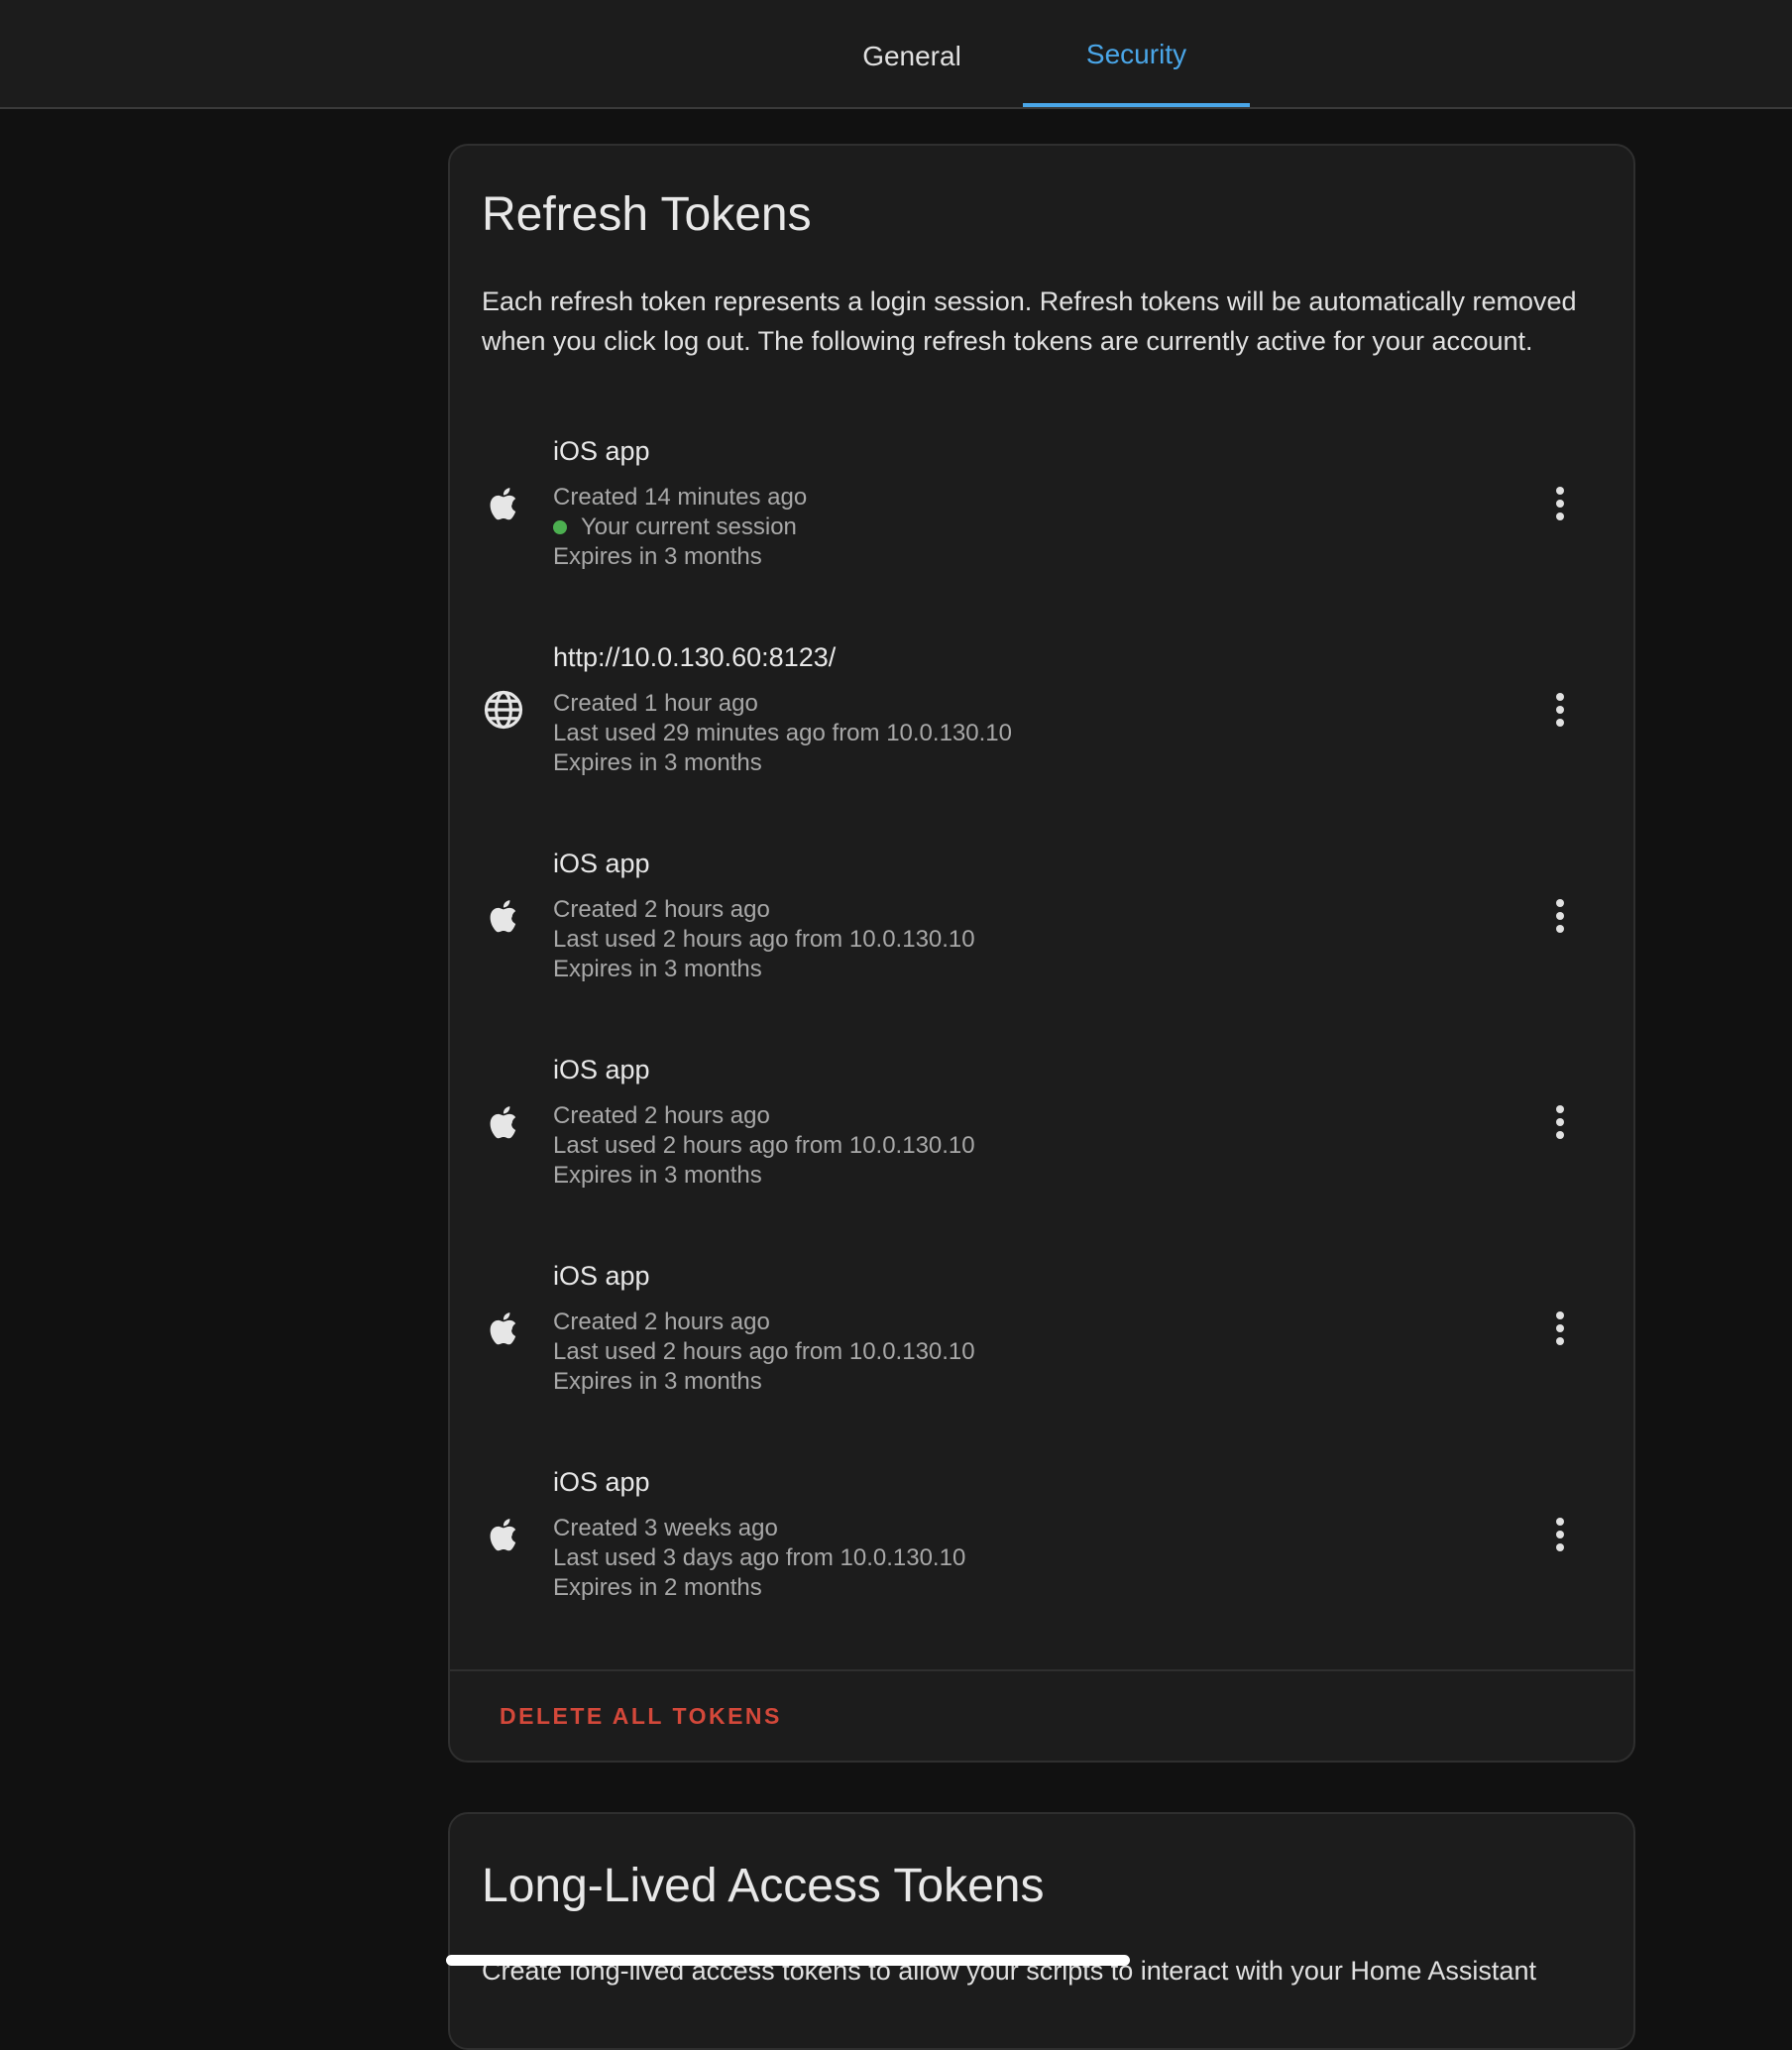 The width and height of the screenshot is (1792, 2050). What do you see at coordinates (503, 710) in the screenshot?
I see `globe-icon` at bounding box center [503, 710].